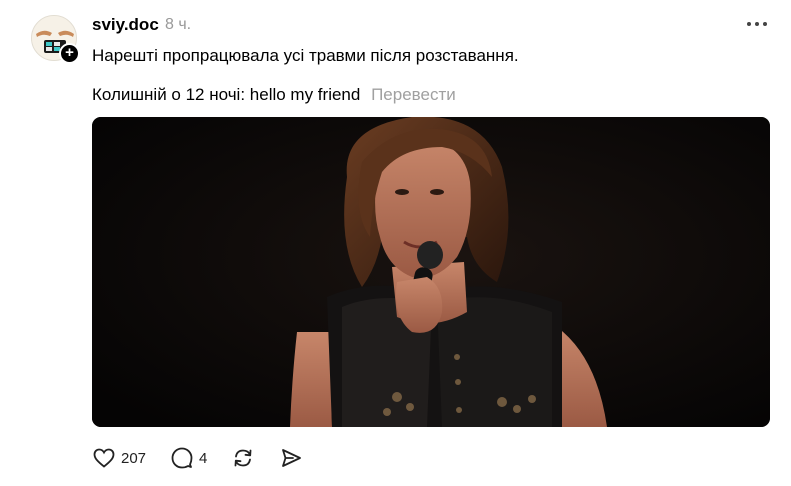  I want to click on share-icon, so click(292, 458).